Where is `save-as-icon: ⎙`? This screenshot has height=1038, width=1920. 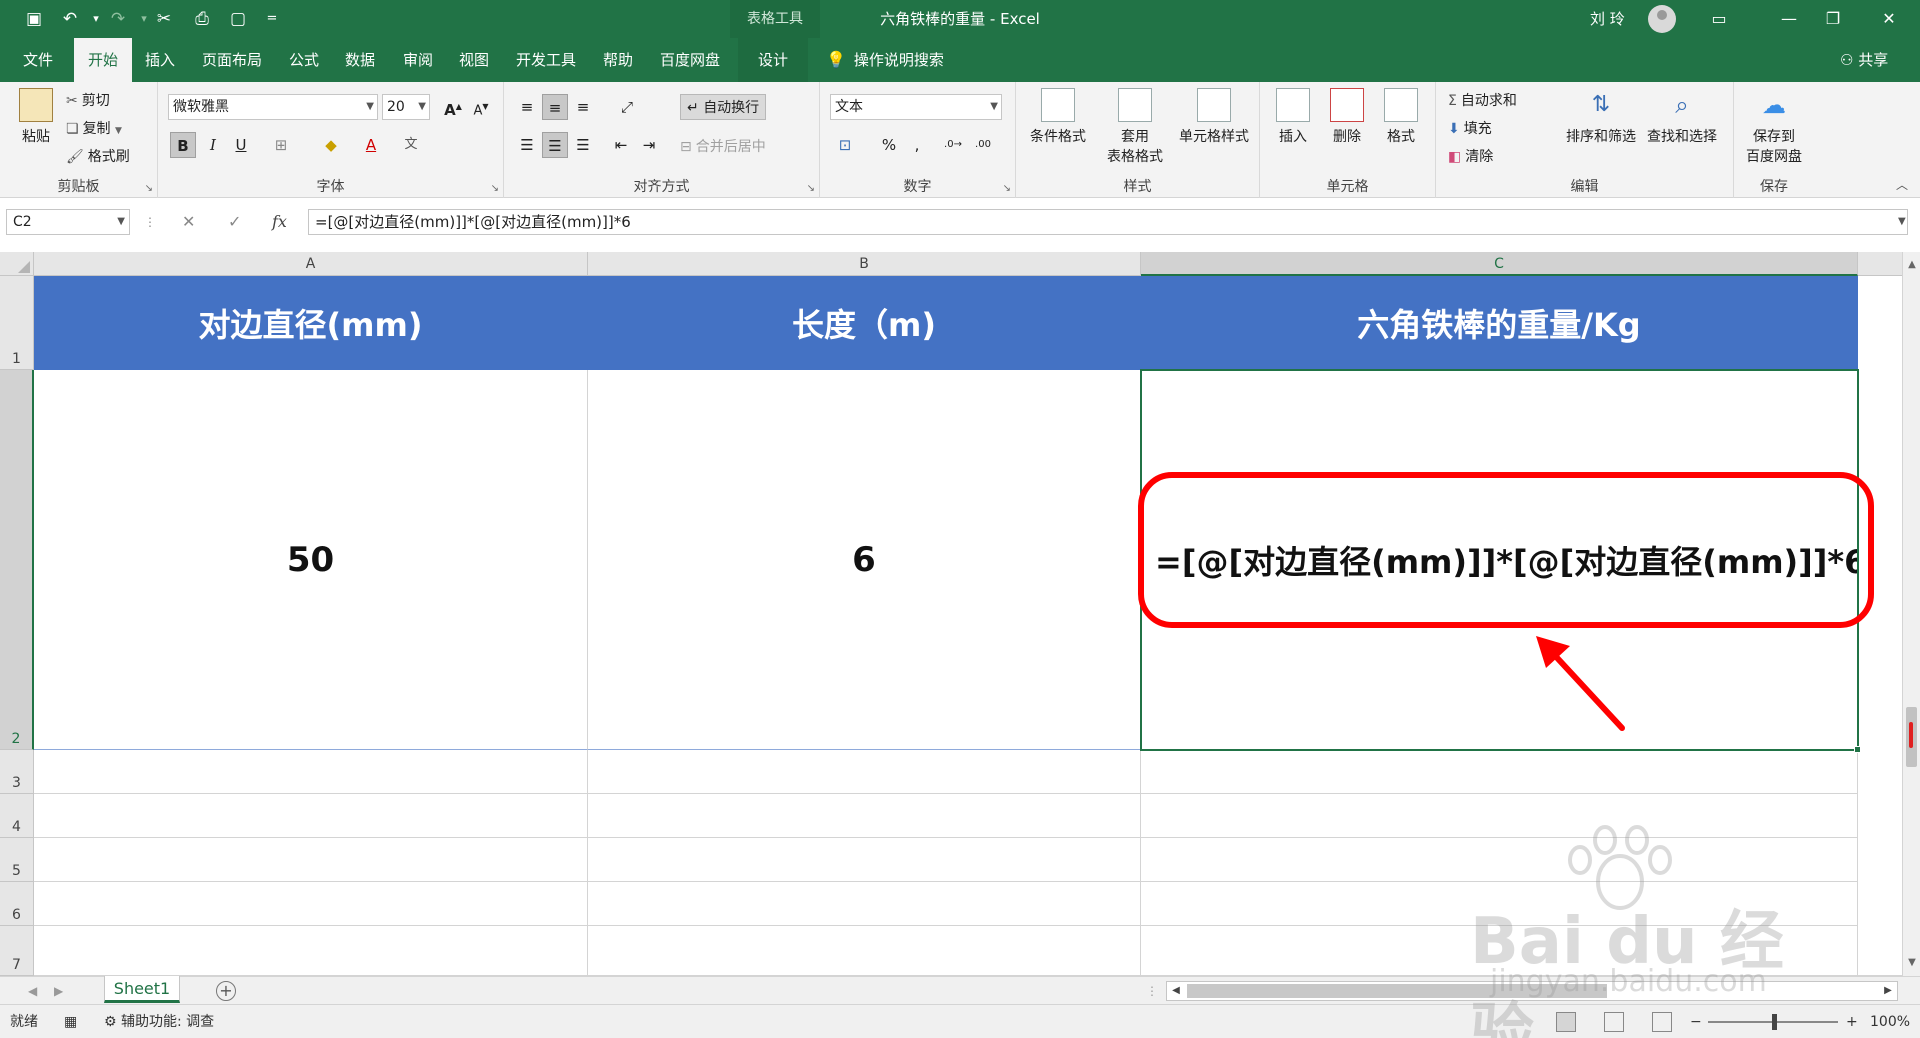 save-as-icon: ⎙ is located at coordinates (202, 19).